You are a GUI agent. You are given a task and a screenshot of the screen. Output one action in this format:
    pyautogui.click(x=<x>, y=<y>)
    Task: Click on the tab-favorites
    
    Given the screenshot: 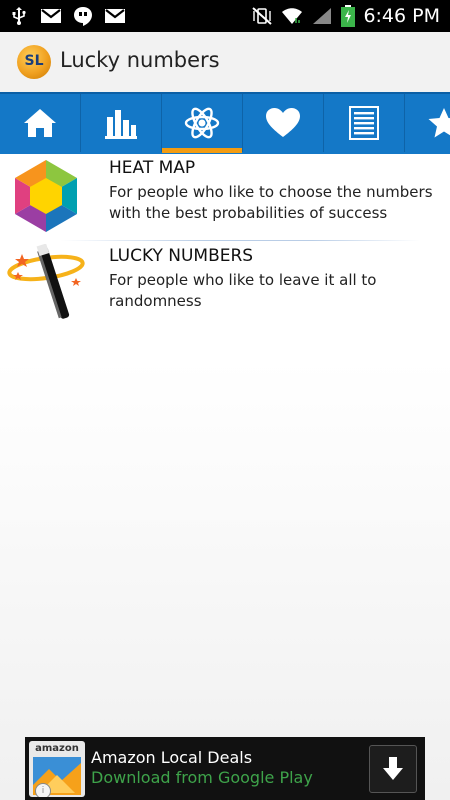 What is the action you would take?
    pyautogui.click(x=283, y=123)
    